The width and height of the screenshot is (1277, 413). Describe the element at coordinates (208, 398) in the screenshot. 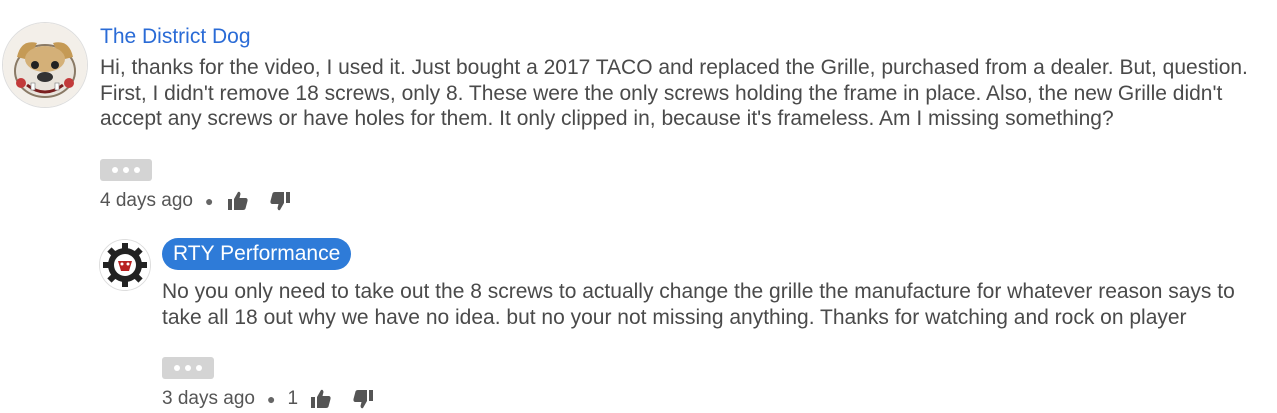

I see `comment-timestamp: 3 days ago` at that location.